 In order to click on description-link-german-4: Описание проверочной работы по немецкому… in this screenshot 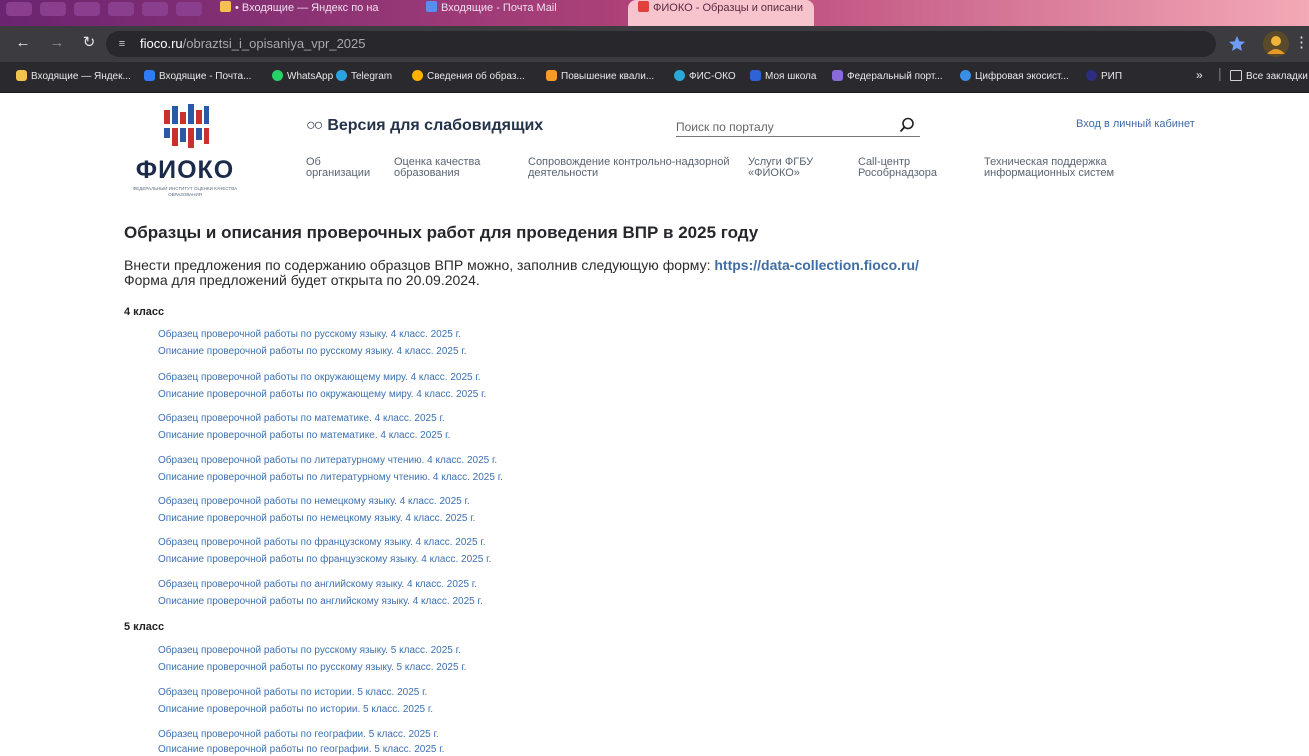, I will do `click(316, 518)`.